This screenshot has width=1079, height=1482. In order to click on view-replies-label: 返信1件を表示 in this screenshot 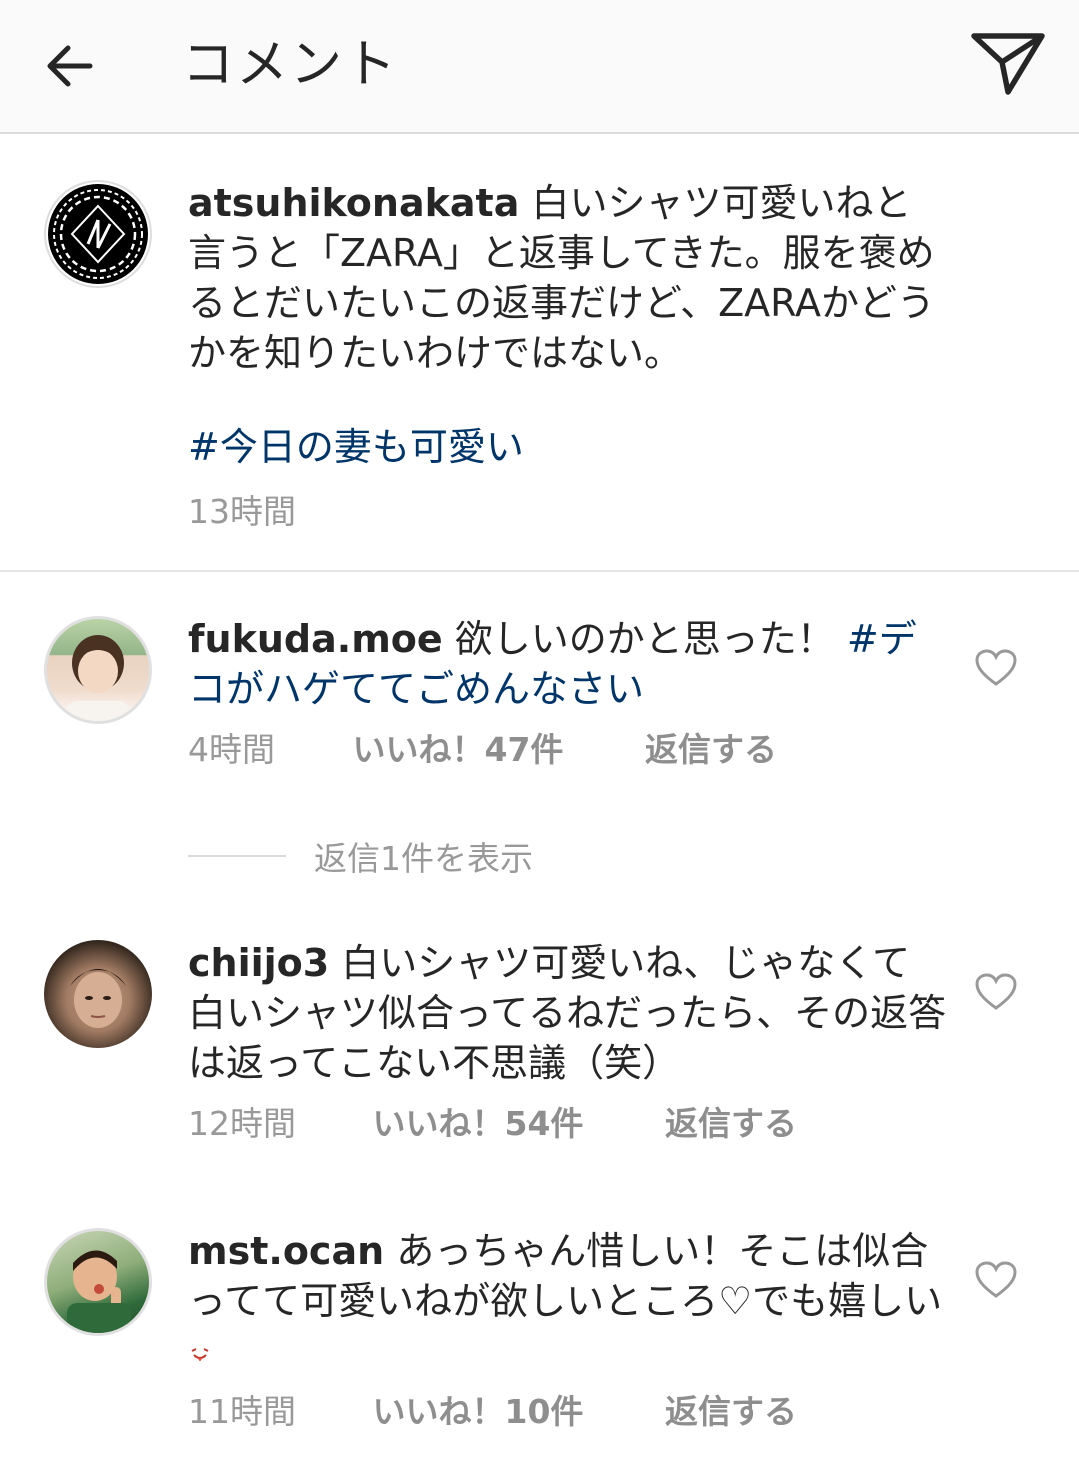, I will do `click(423, 858)`.